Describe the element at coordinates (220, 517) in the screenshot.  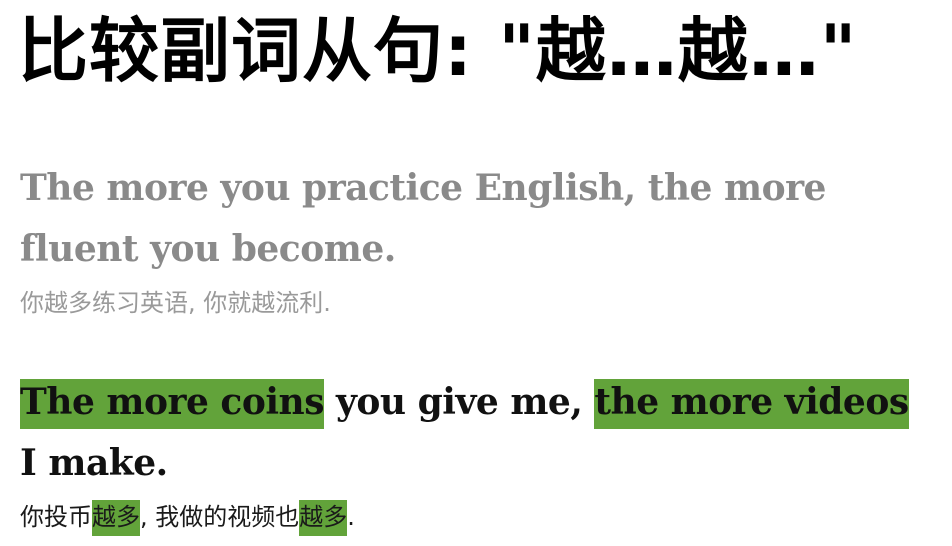
I see `zh-part-2: , 我做的视频也` at that location.